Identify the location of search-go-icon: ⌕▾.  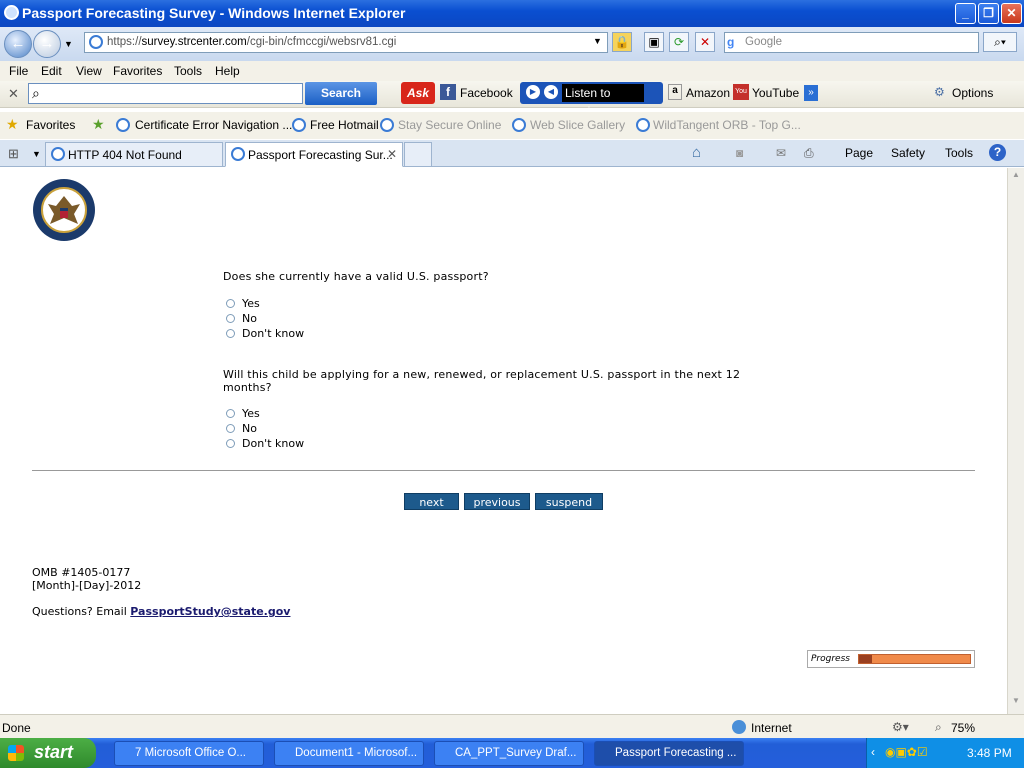
(1000, 42).